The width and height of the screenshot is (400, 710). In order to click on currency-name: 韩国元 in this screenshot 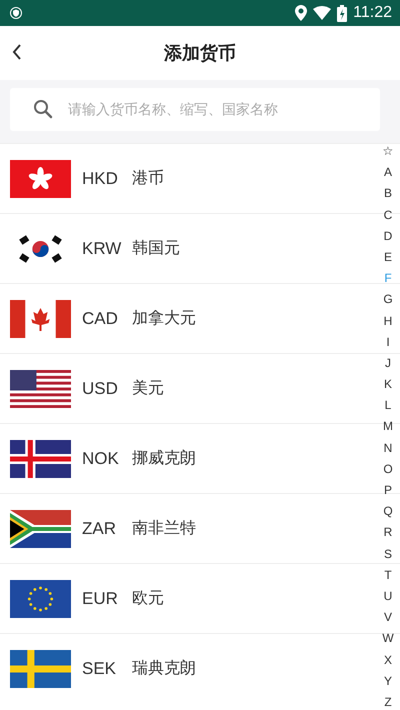, I will do `click(156, 248)`.